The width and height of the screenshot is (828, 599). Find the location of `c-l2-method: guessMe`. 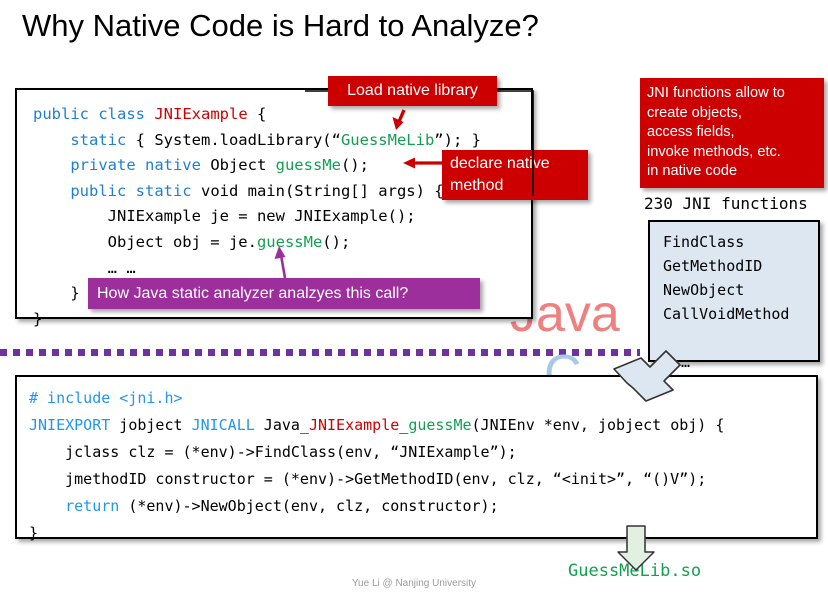

c-l2-method: guessMe is located at coordinates (440, 425).